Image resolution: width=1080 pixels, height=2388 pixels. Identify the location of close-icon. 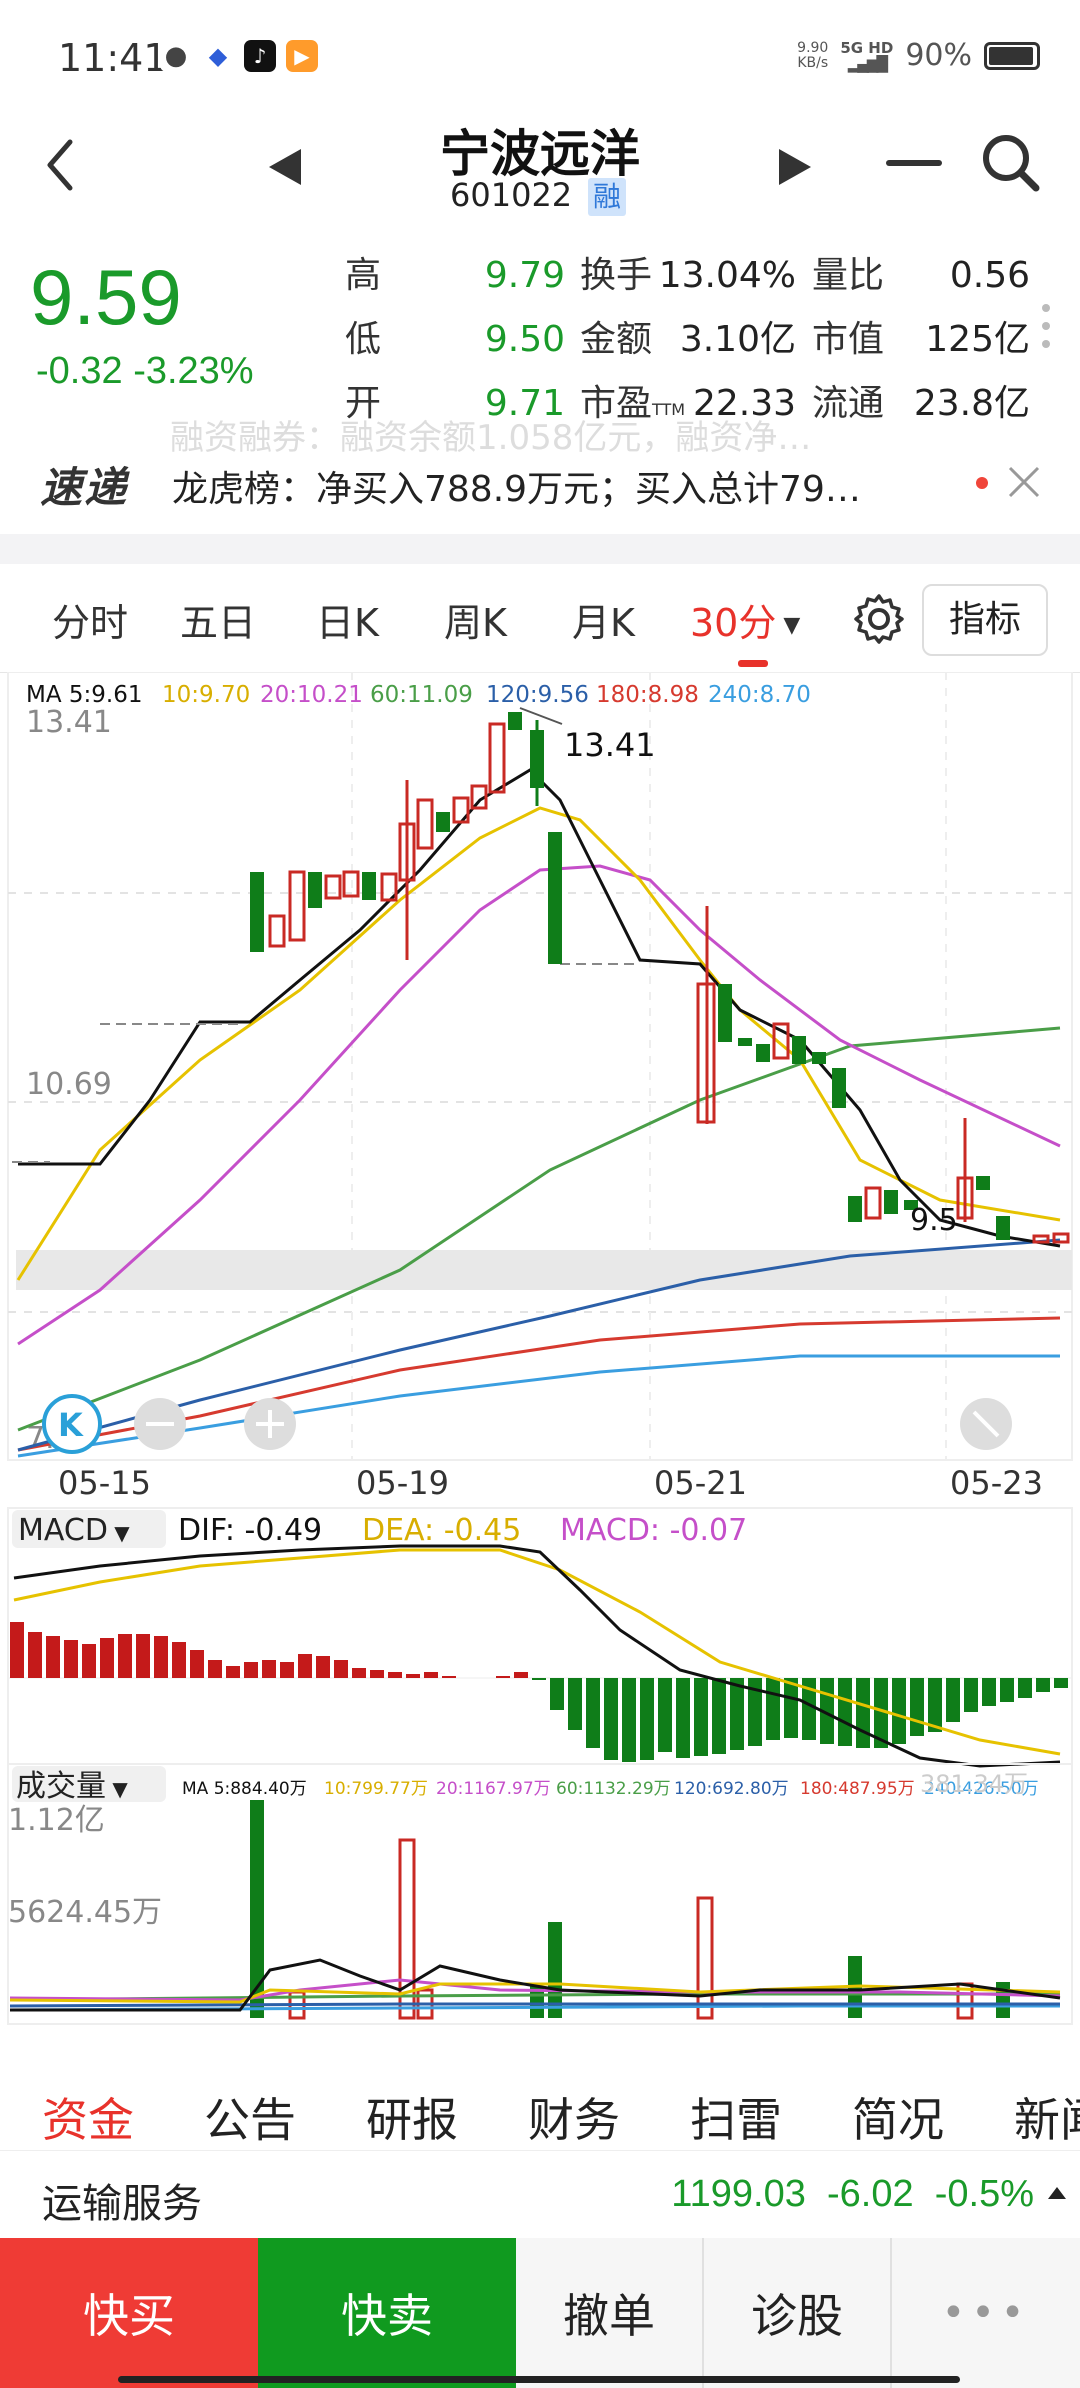
(1024, 482).